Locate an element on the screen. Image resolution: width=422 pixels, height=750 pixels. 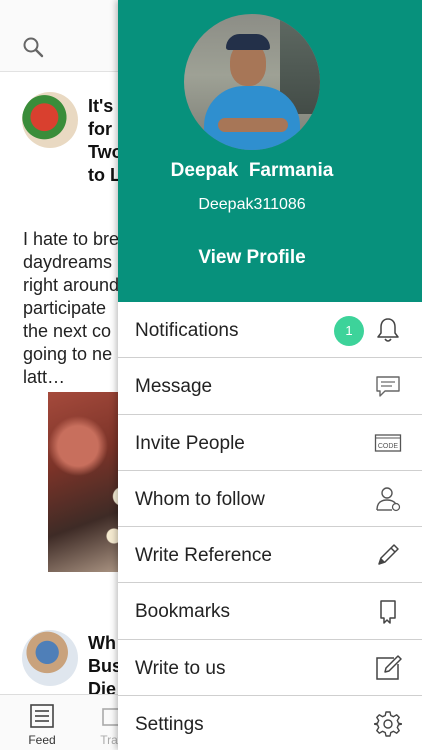
menu-item-write-reference: Write Reference is located at coordinates (270, 555).